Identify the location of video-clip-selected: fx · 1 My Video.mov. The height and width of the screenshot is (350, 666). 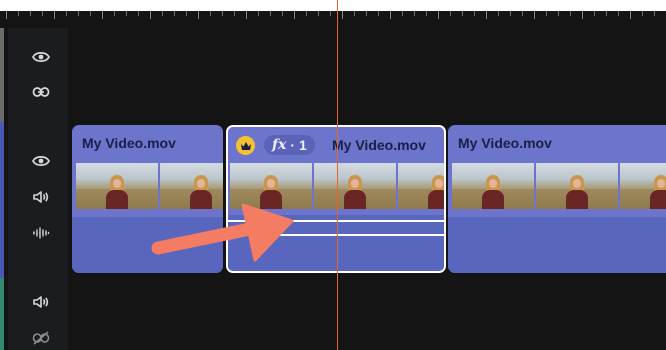
(336, 199).